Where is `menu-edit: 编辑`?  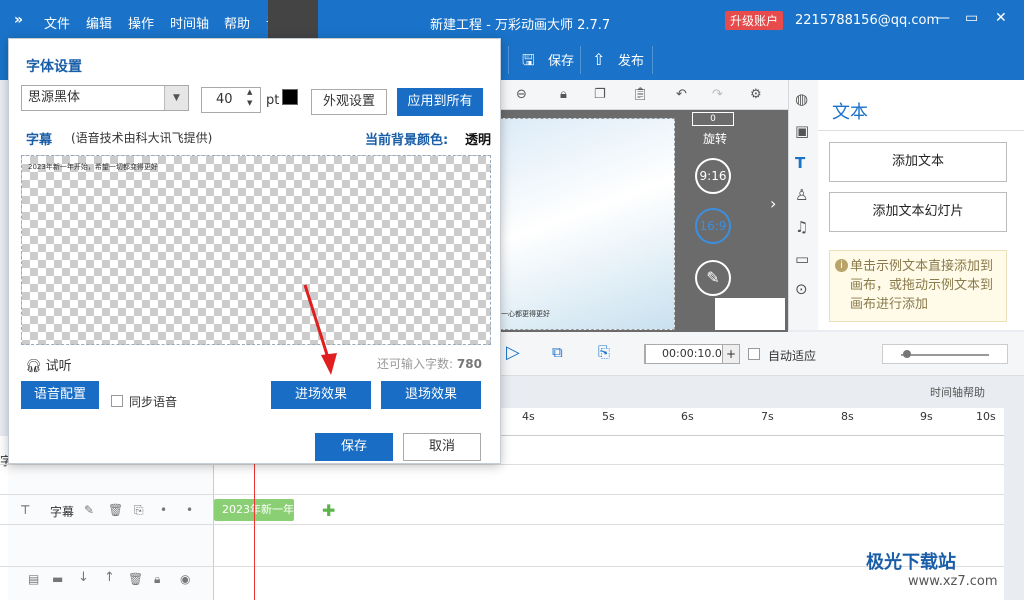 menu-edit: 编辑 is located at coordinates (99, 22).